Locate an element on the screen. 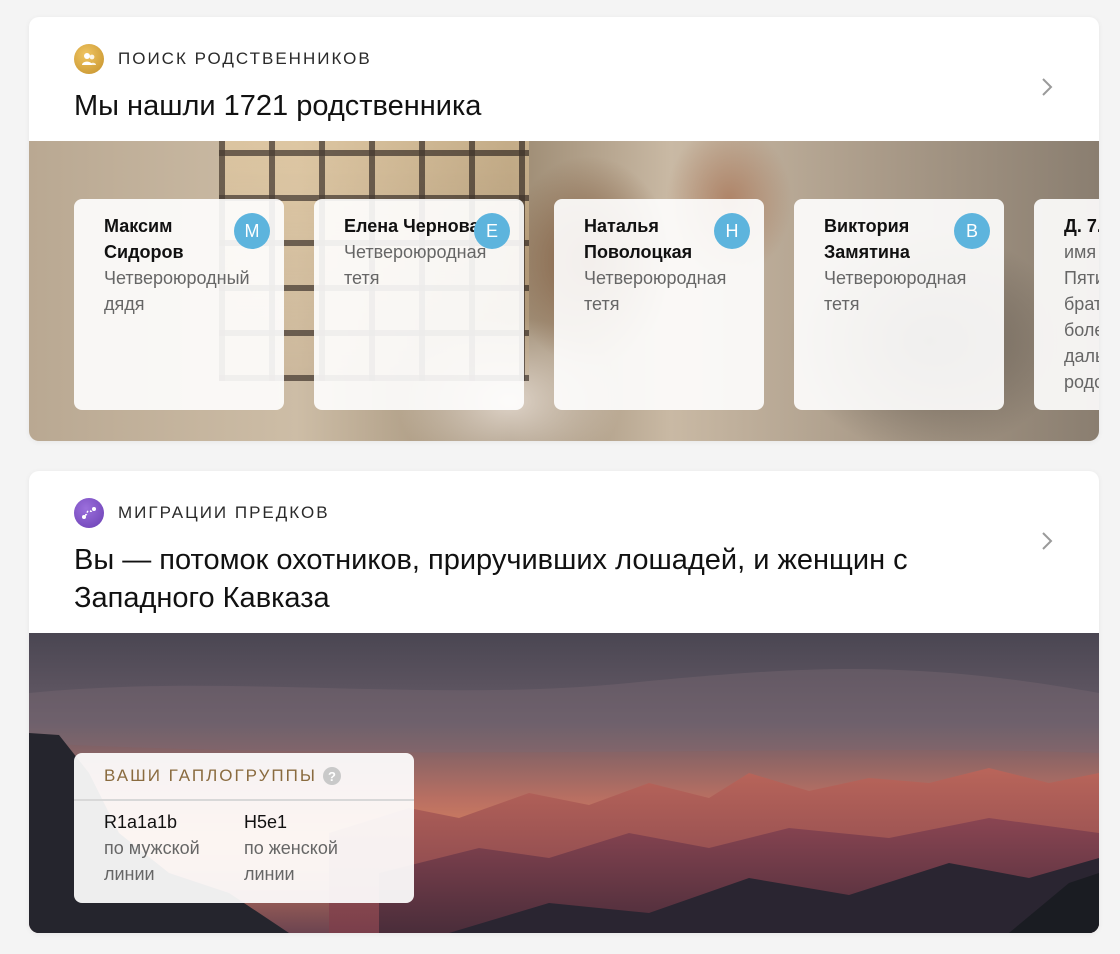  relative-relation-line: имя is located at coordinates (1080, 252).